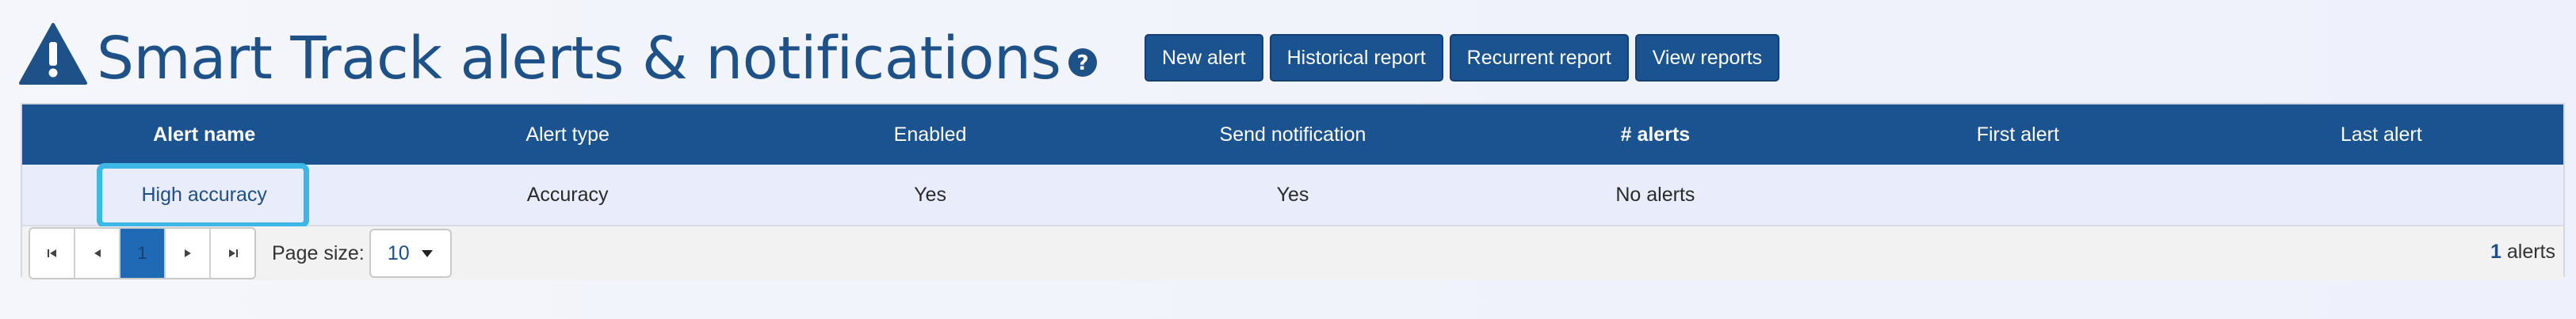  Describe the element at coordinates (567, 134) in the screenshot. I see `column-header-alert-type: Alert type` at that location.